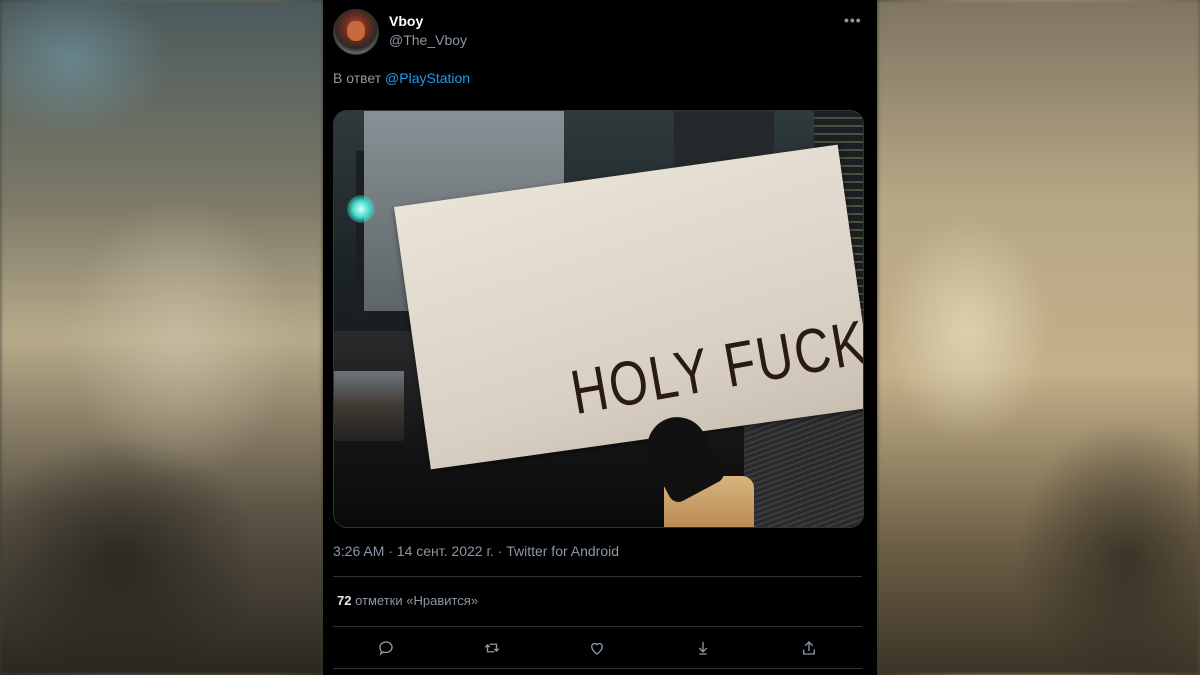 This screenshot has height=675, width=1200. I want to click on sign-text: HOLY FUCK, so click(714, 367).